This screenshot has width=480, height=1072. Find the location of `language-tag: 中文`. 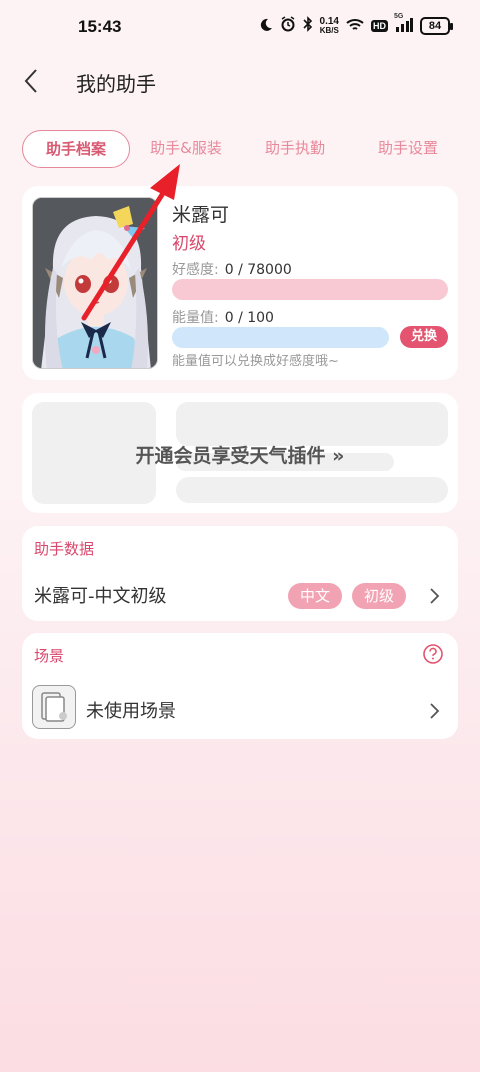

language-tag: 中文 is located at coordinates (315, 596).